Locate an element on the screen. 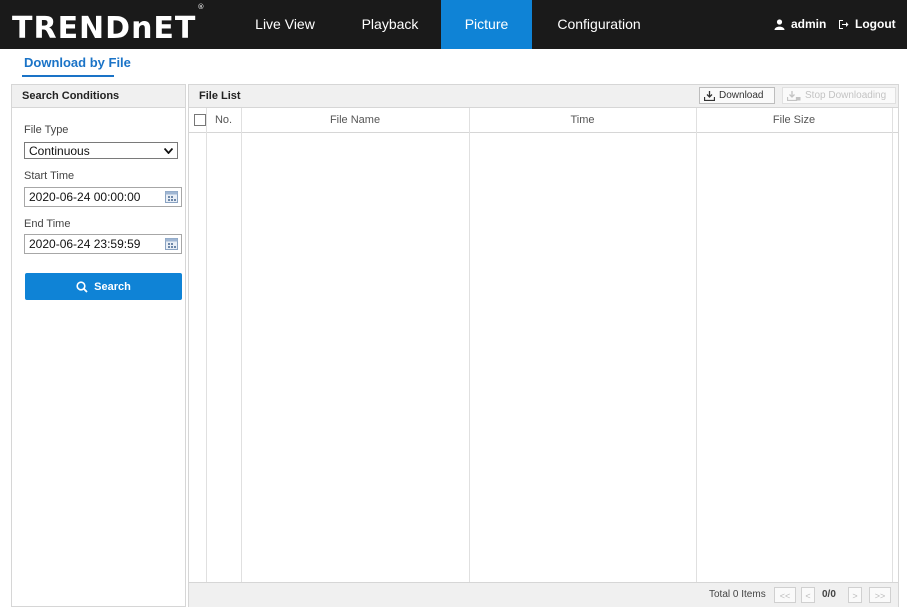 The image size is (907, 607). user-icon is located at coordinates (779, 24).